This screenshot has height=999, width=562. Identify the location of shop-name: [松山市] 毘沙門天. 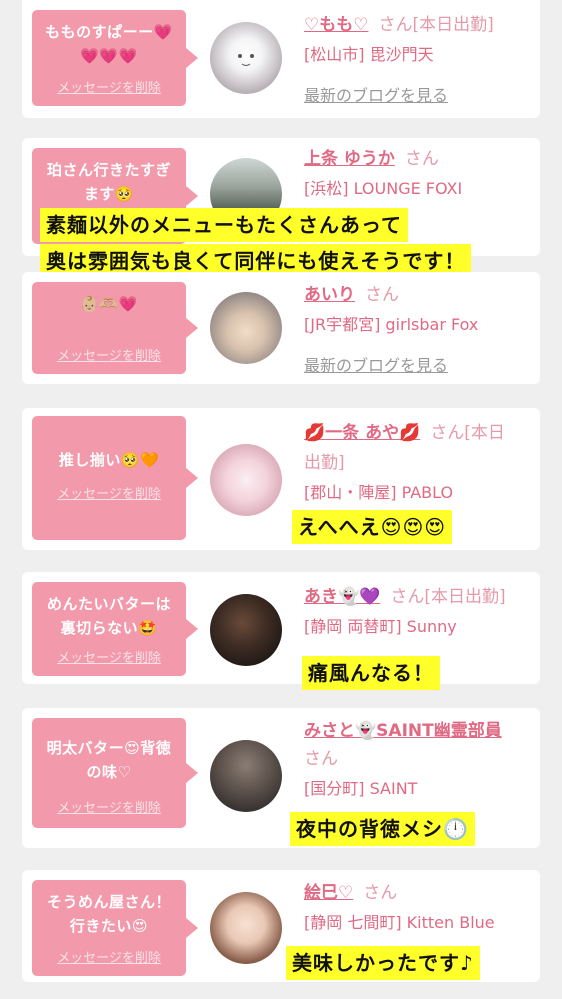
(369, 54).